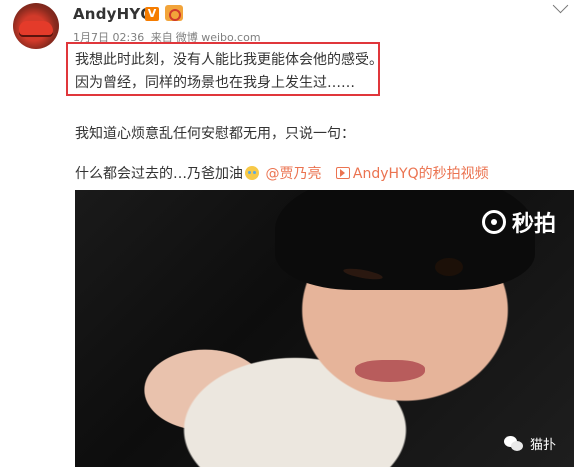 This screenshot has height=467, width=574. What do you see at coordinates (293, 174) in the screenshot?
I see `mention-link: @贾乃亮` at bounding box center [293, 174].